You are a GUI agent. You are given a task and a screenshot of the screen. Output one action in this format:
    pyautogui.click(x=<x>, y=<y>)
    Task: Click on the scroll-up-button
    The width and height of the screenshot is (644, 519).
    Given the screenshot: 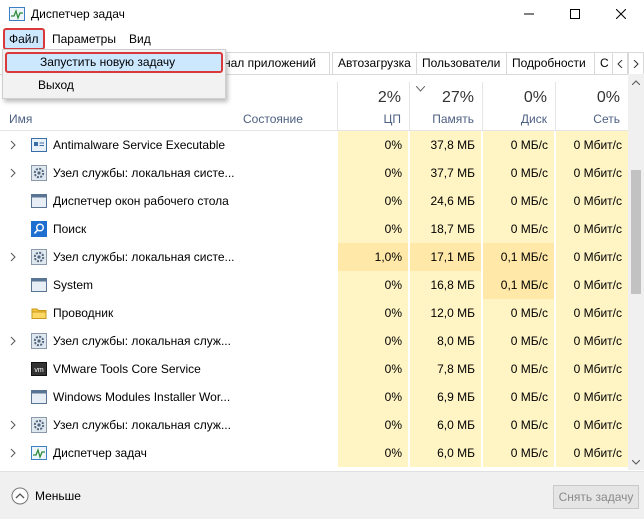 What is the action you would take?
    pyautogui.click(x=636, y=82)
    